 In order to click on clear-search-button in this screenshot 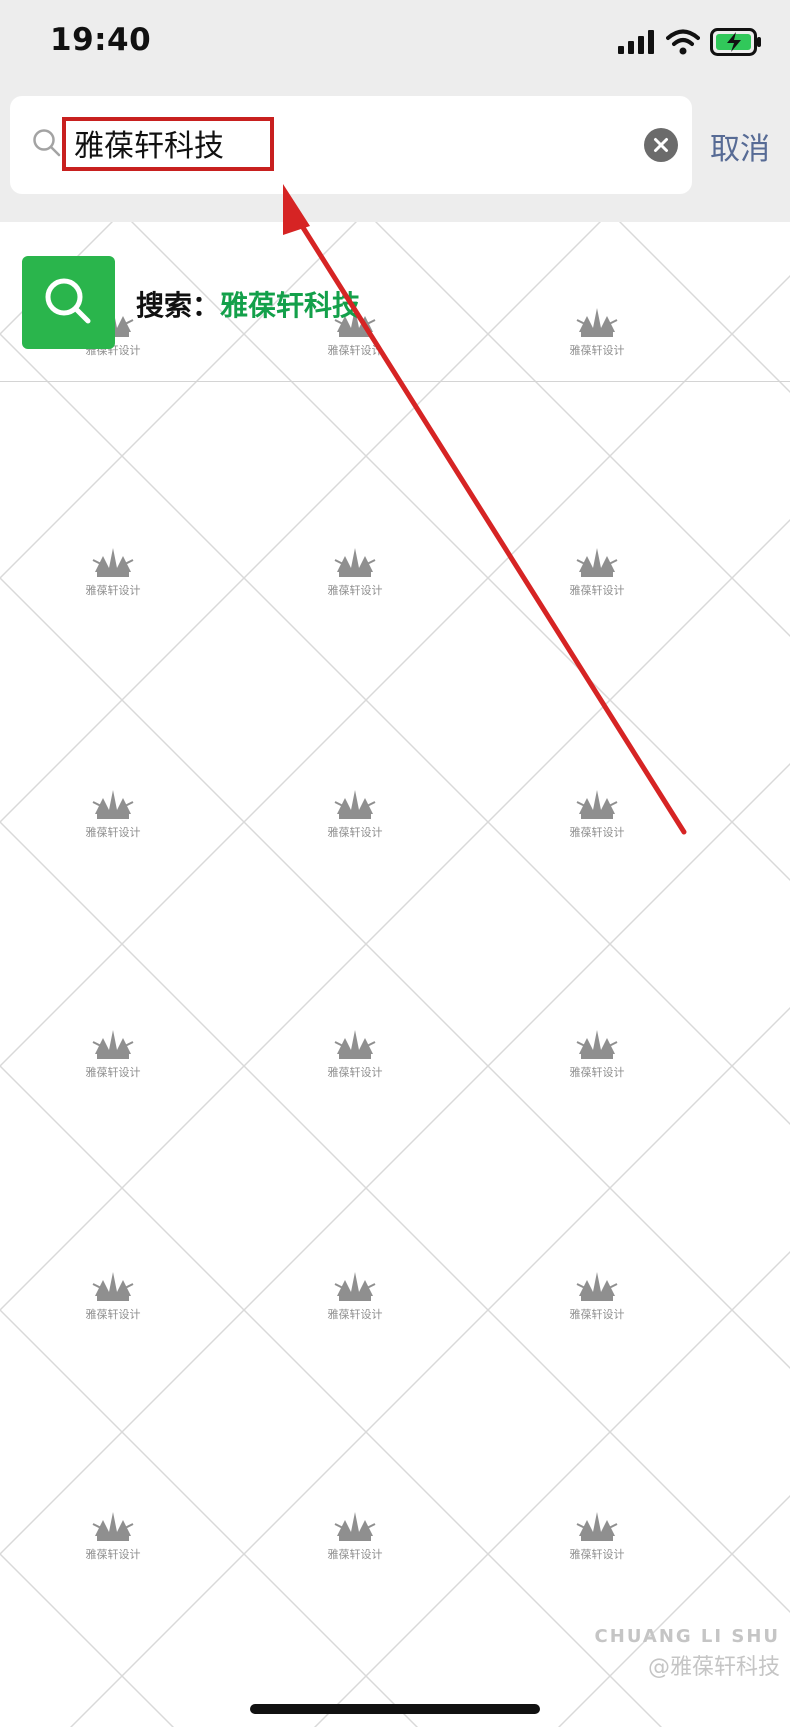, I will do `click(661, 145)`.